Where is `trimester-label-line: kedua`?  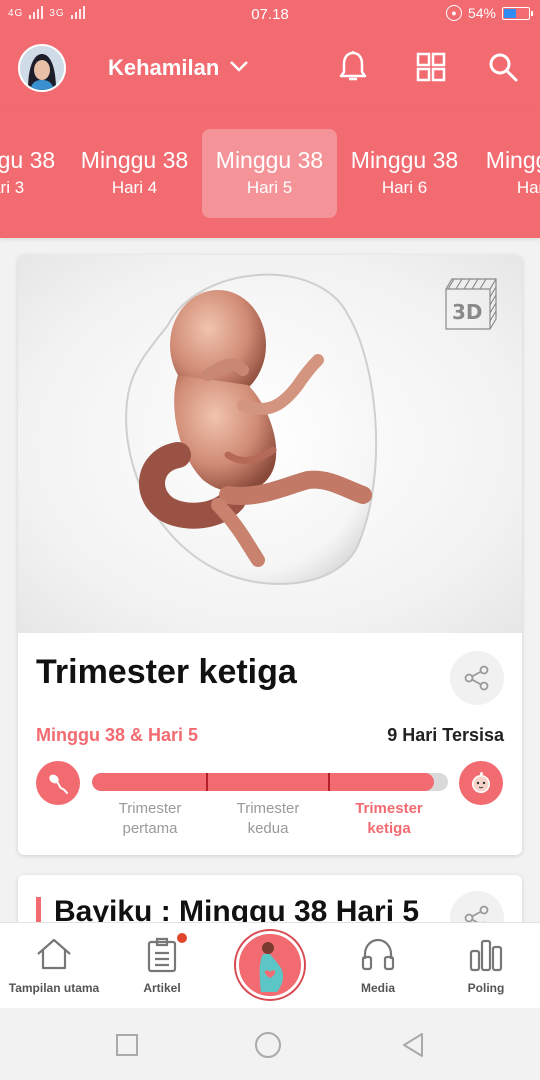 trimester-label-line: kedua is located at coordinates (268, 828).